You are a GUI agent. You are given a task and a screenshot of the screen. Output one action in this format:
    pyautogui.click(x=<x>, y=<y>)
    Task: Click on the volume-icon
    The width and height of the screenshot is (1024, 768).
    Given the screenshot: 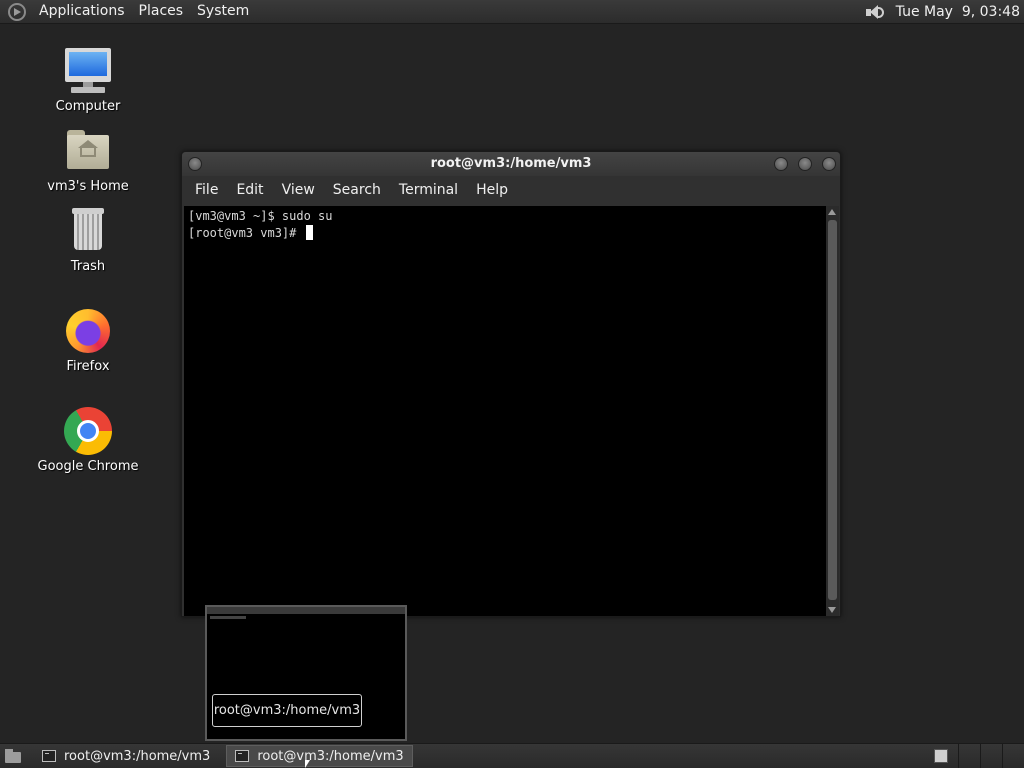 What is the action you would take?
    pyautogui.click(x=875, y=12)
    